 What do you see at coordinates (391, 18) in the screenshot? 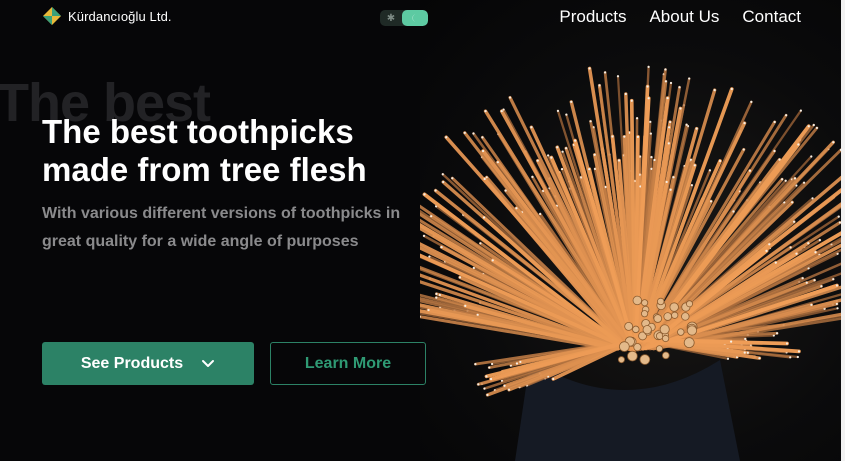
I see `sun-icon: ✱` at bounding box center [391, 18].